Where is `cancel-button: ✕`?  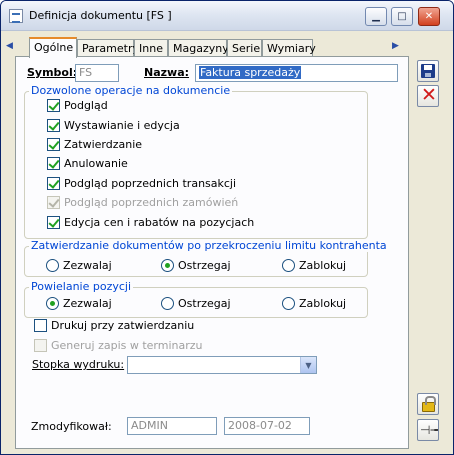 cancel-button: ✕ is located at coordinates (428, 95).